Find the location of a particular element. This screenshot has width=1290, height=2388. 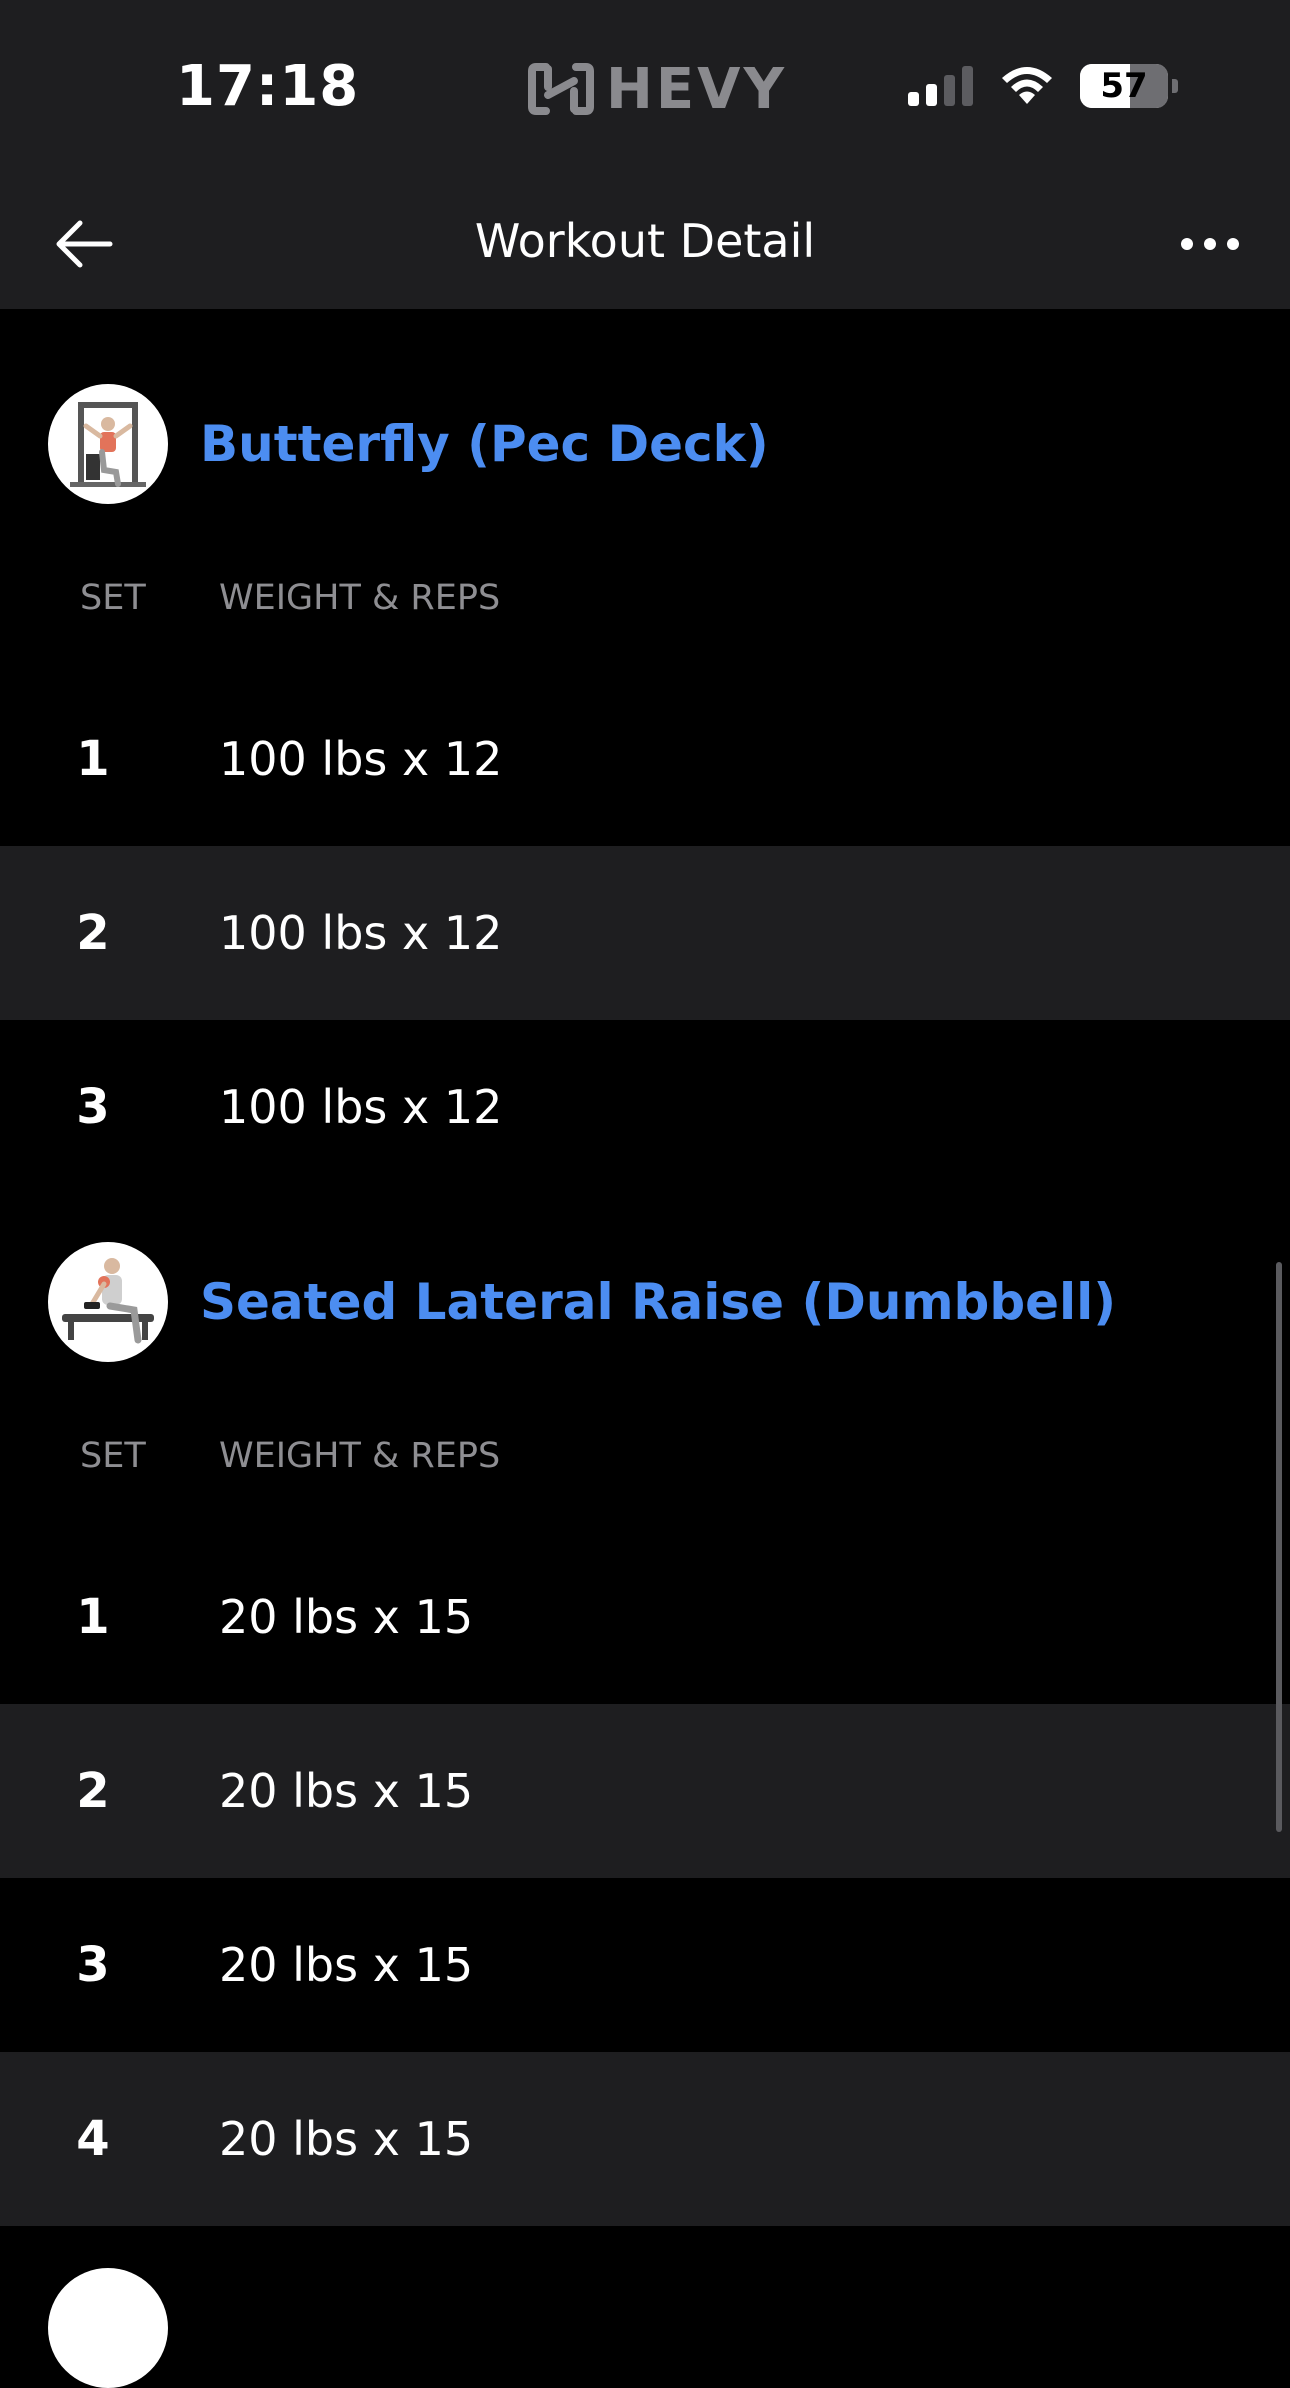

set-row: 3 100 lbs x 12 is located at coordinates (645, 1107).